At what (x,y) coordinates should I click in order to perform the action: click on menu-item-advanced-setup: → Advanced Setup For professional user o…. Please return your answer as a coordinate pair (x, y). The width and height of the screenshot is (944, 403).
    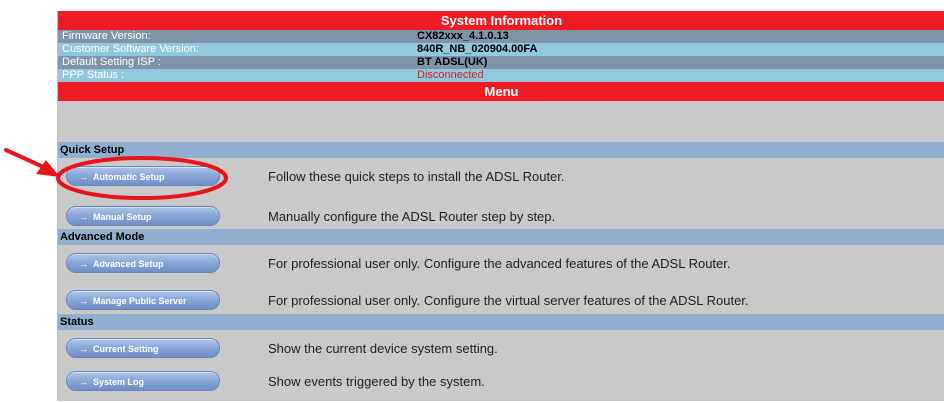
    Looking at the image, I should click on (501, 265).